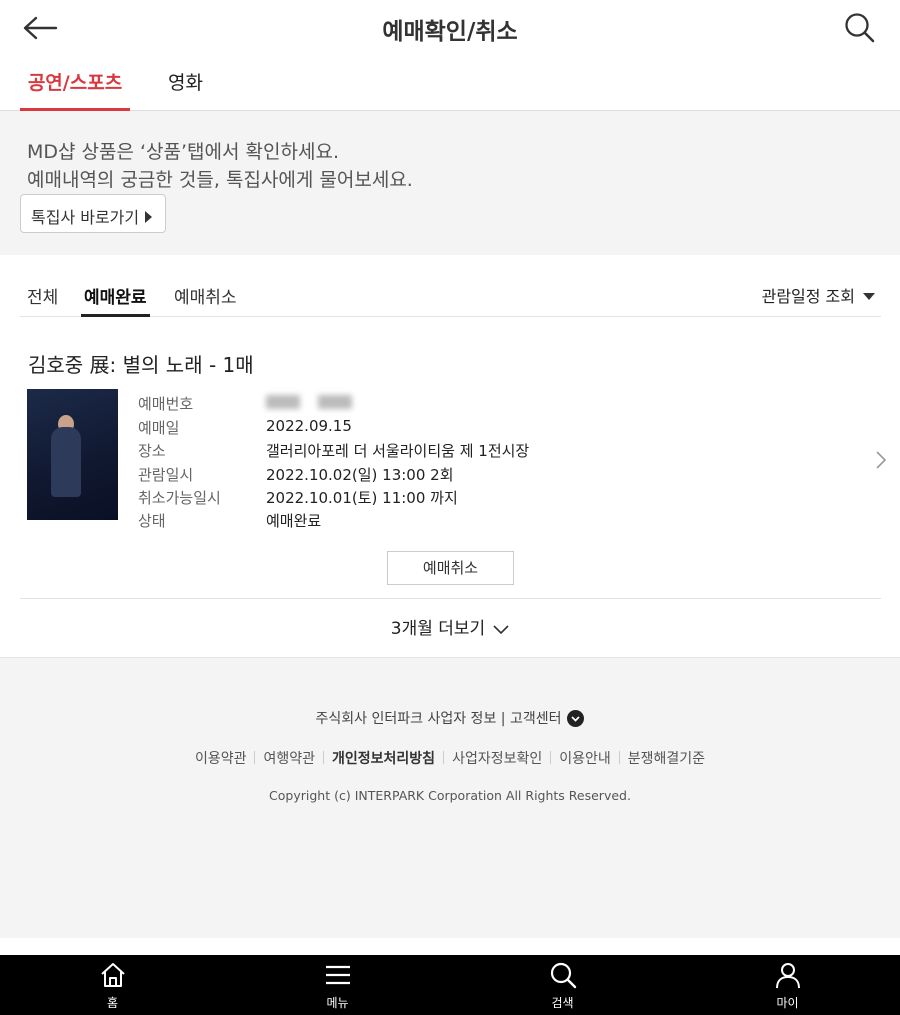  I want to click on footer-link-guide: 이용안내, so click(585, 759).